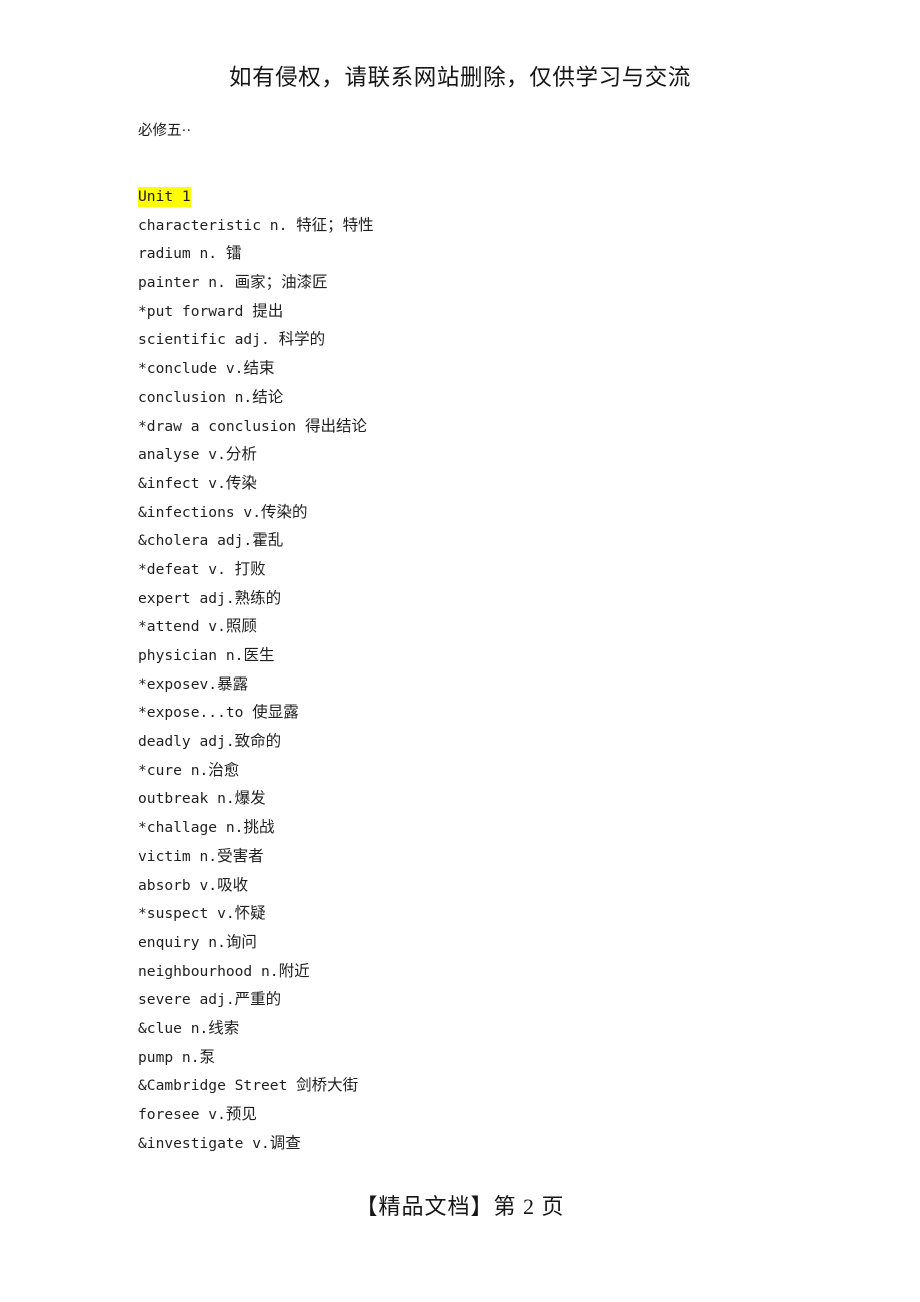 The width and height of the screenshot is (920, 1302). I want to click on vocabulary-entry: &Cambridge Street 剑桥大街, so click(248, 1086).